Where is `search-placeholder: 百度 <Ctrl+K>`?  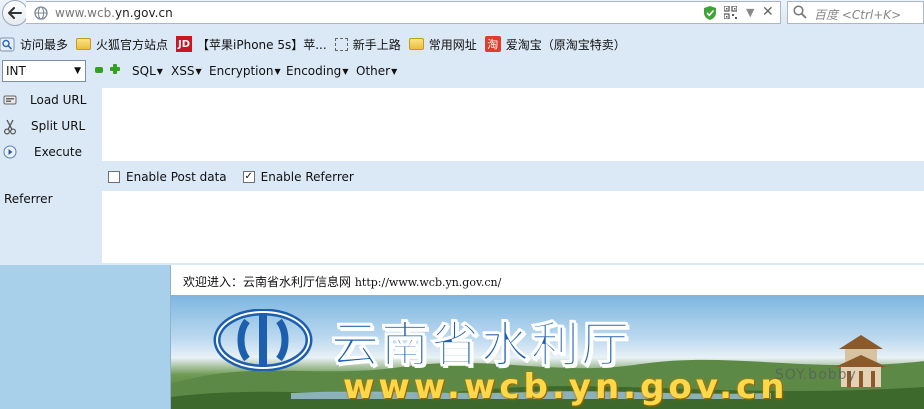
search-placeholder: 百度 <Ctrl+K> is located at coordinates (858, 15).